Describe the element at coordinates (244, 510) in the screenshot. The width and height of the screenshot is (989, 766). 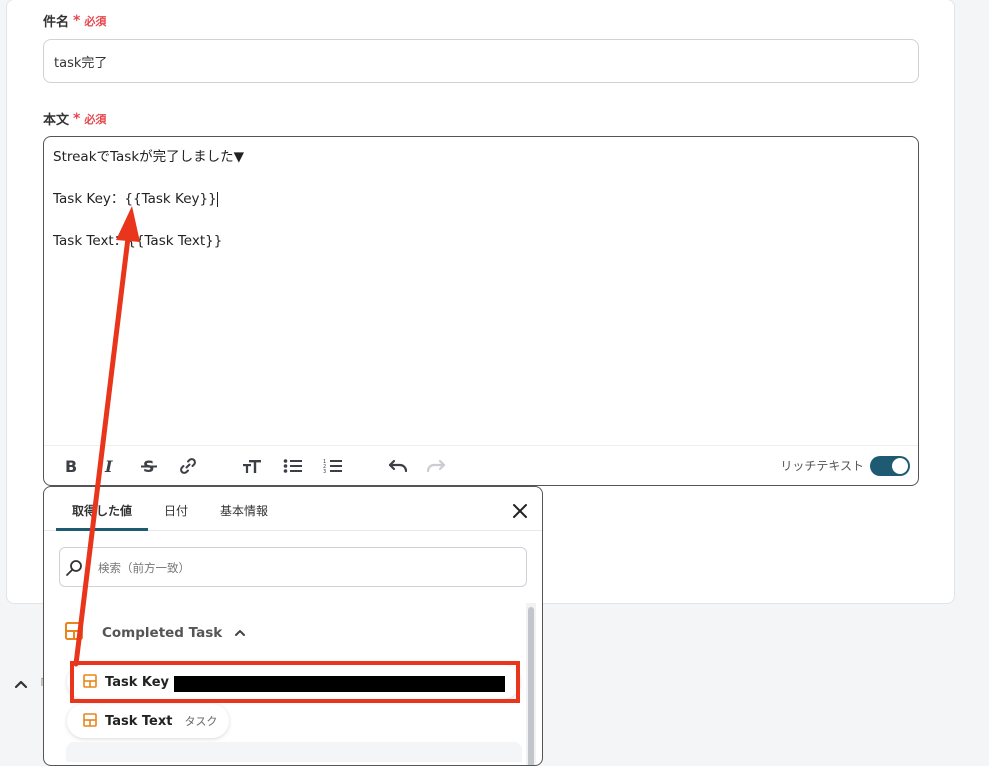
I see `tab-basic-info: 基本情報` at that location.